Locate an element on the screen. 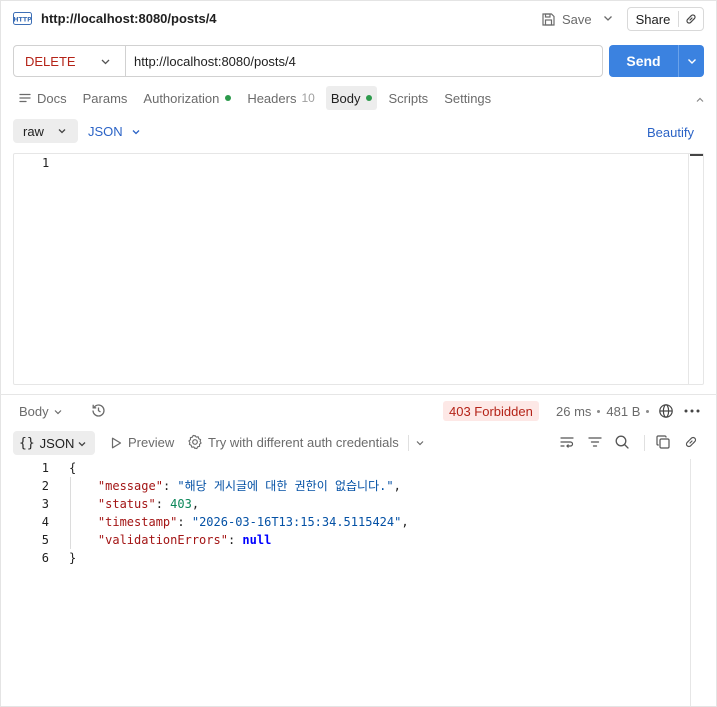 The width and height of the screenshot is (717, 707). try-auth-label: Try with different auth credentials is located at coordinates (303, 442).